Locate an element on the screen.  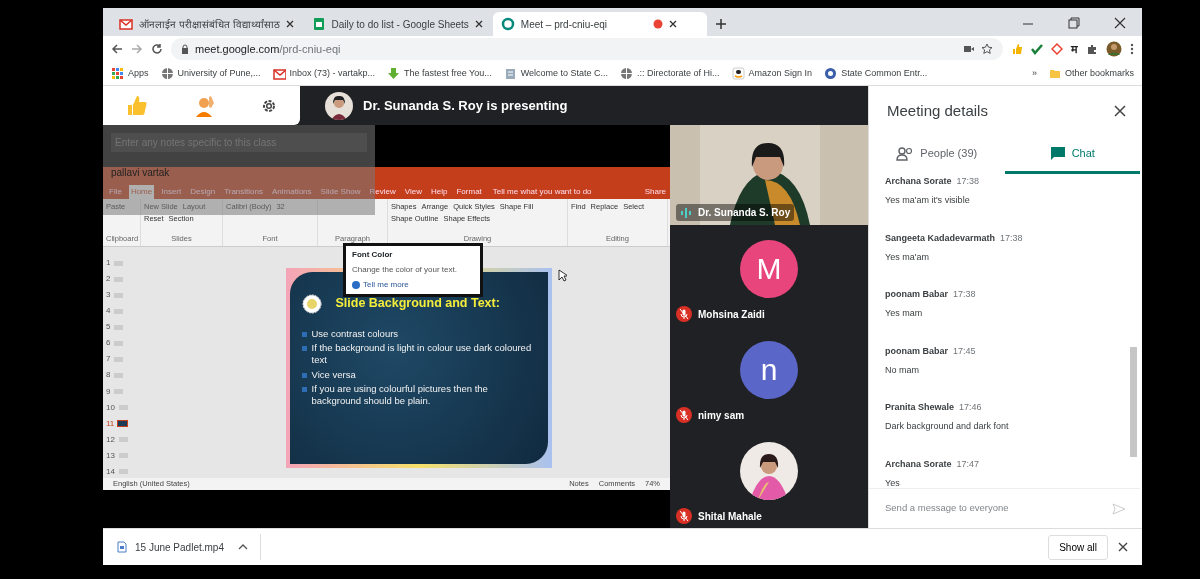
presenter-text: Dr. Sunanda S. Roy is presenting is located at coordinates (465, 105).